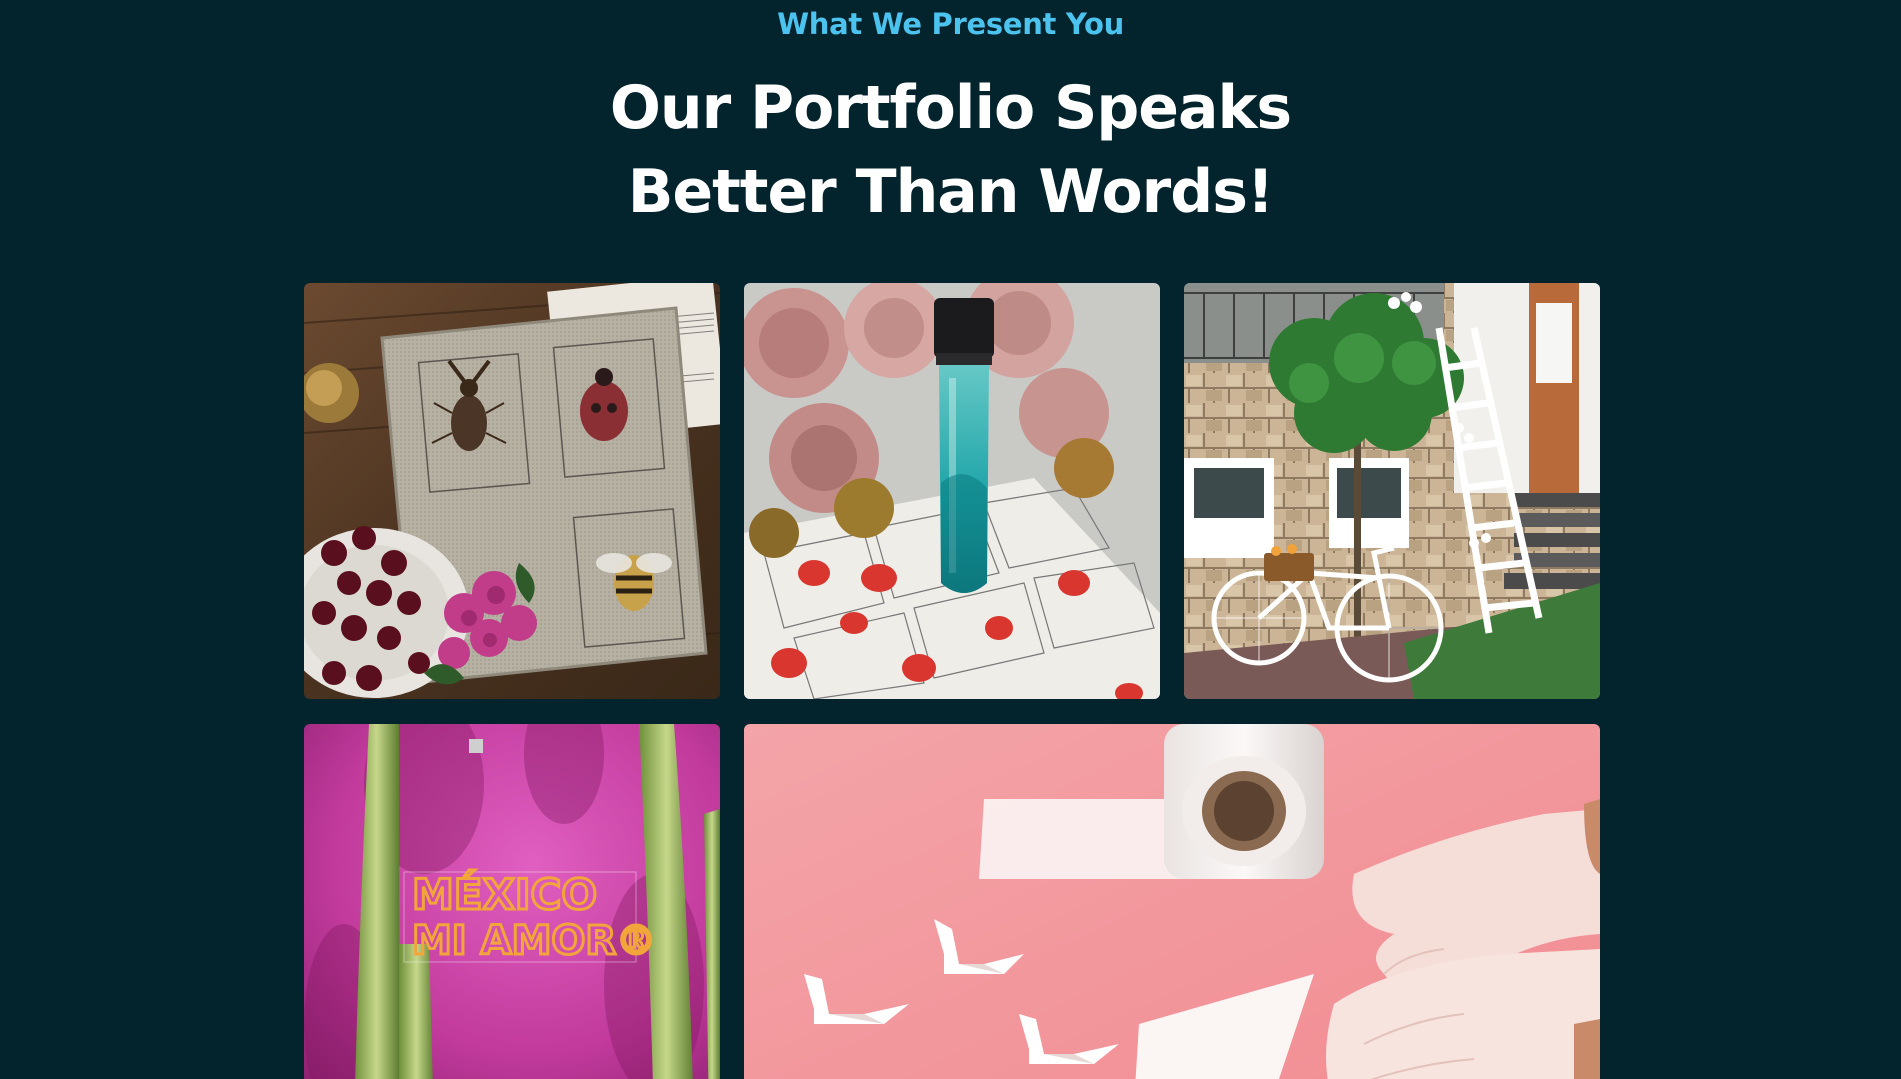 Image resolution: width=1901 pixels, height=1079 pixels. Describe the element at coordinates (950, 108) in the screenshot. I see `section-heading-line-1: Our Portfolio Speaks` at that location.